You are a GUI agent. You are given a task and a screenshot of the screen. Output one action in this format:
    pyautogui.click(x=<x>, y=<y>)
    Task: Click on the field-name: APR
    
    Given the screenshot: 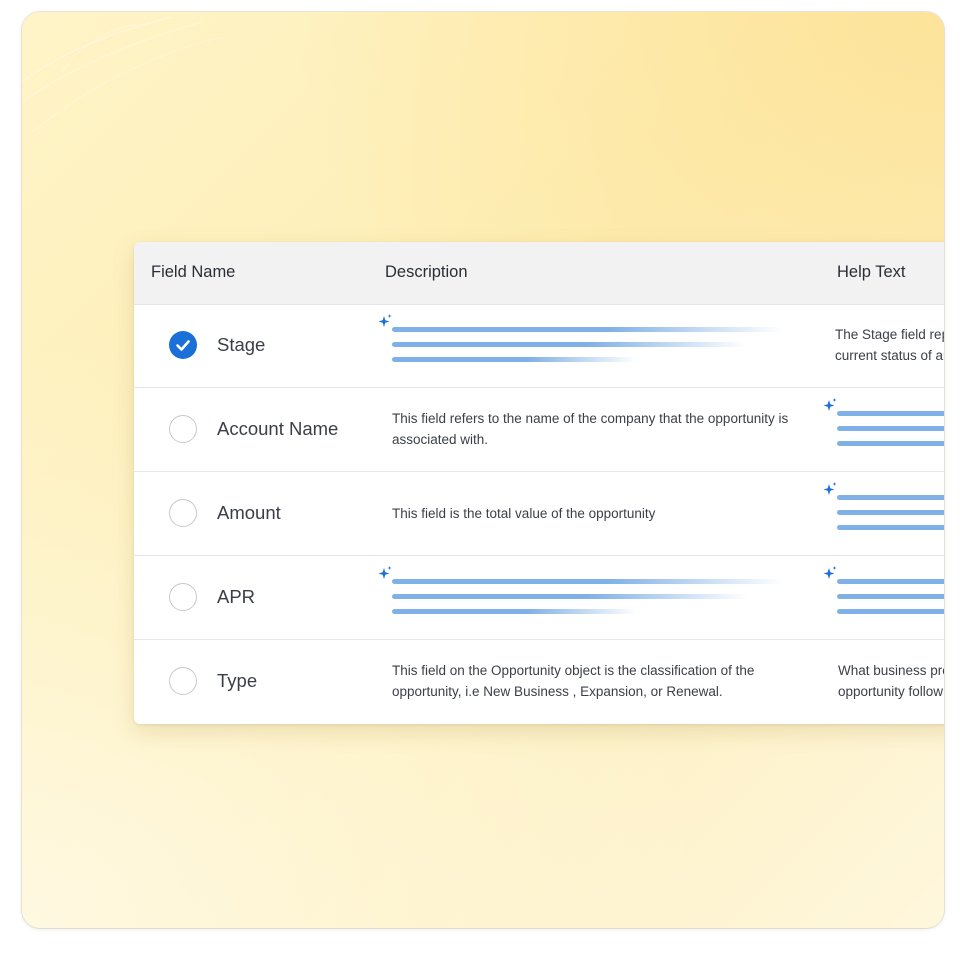 What is the action you would take?
    pyautogui.click(x=236, y=596)
    